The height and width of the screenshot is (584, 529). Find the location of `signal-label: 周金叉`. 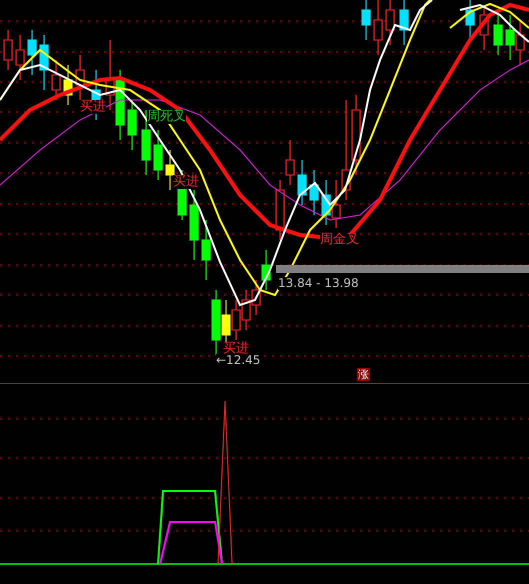

signal-label: 周金叉 is located at coordinates (339, 240).